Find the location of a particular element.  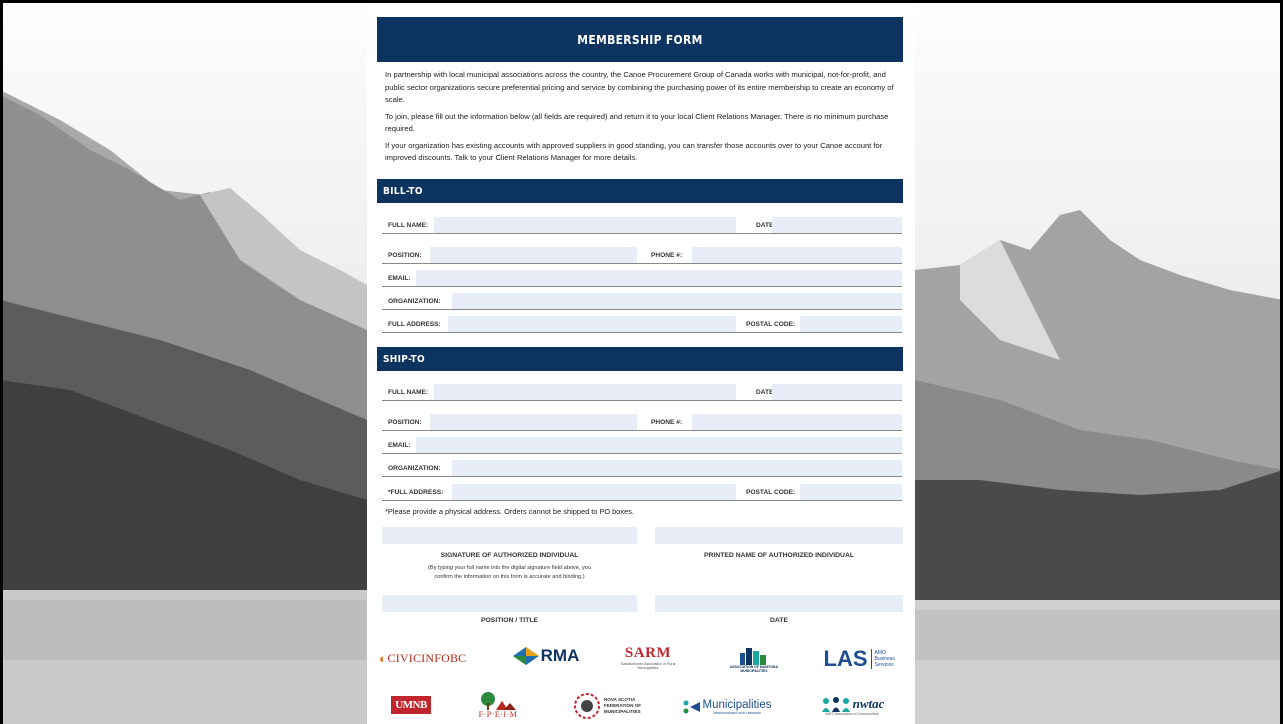

bill-to-position-row: POSITION: PHONE #: is located at coordinates (642, 255).